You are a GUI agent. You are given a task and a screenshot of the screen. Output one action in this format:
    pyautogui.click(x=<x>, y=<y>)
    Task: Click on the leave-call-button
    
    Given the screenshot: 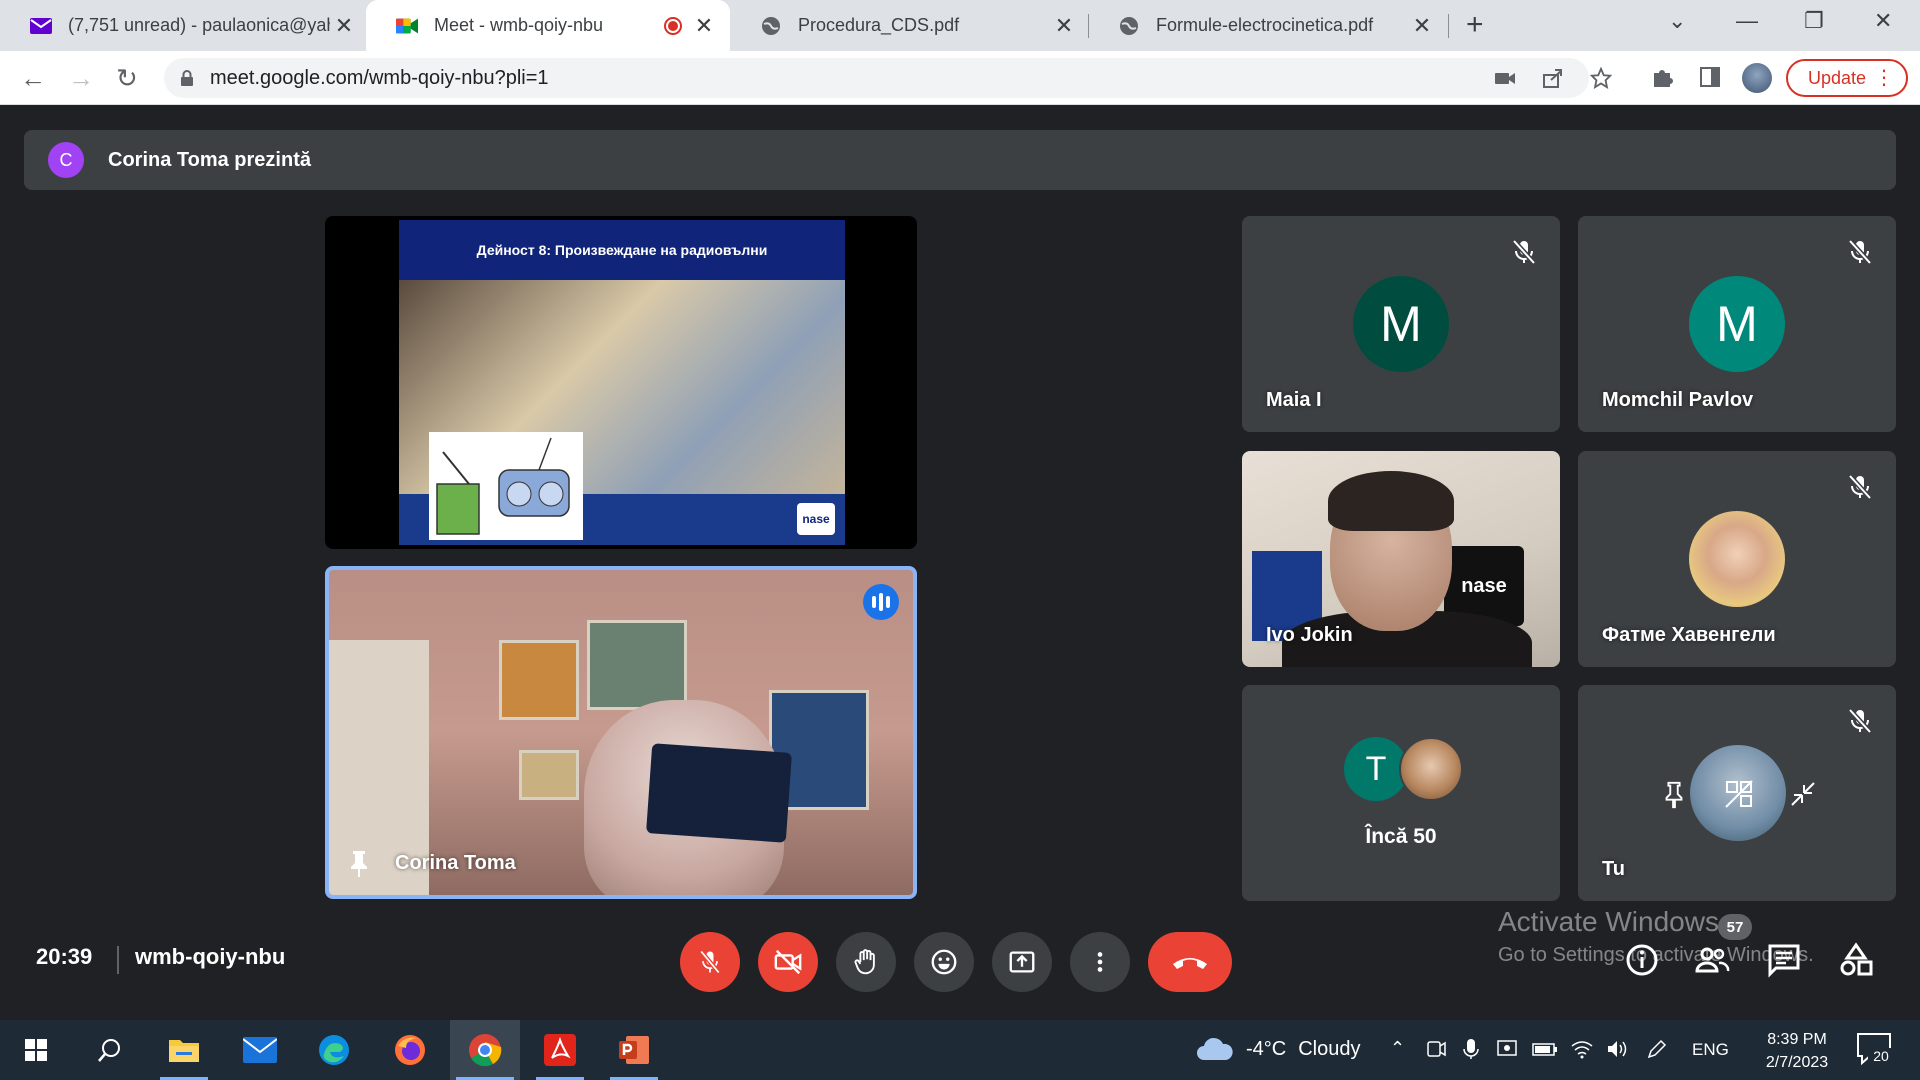 What is the action you would take?
    pyautogui.click(x=1190, y=962)
    